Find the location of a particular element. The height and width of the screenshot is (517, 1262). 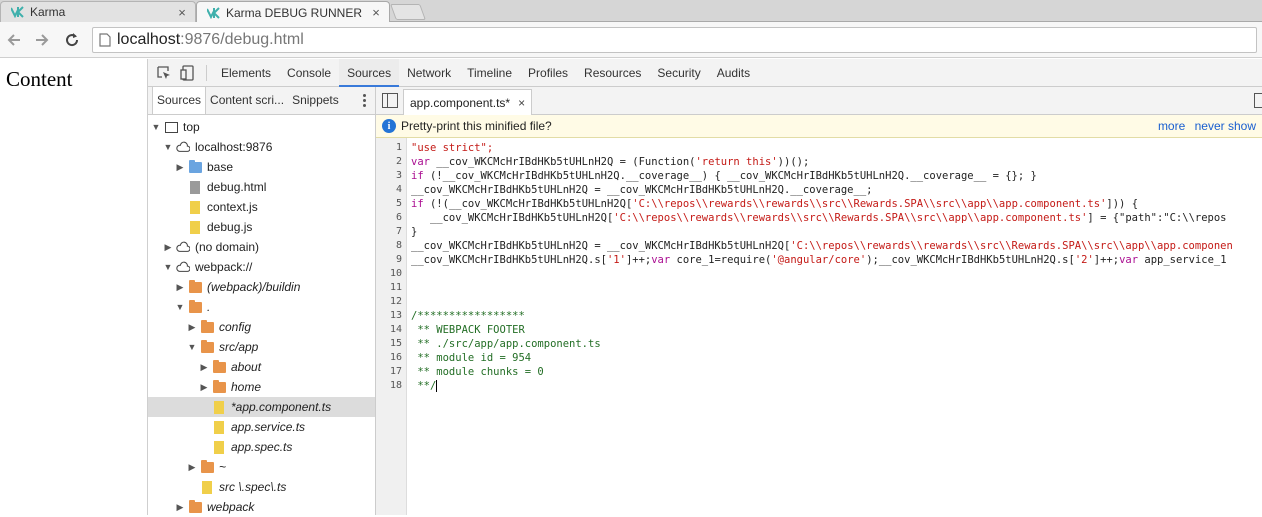

tree-item-label: context.js is located at coordinates (232, 207).